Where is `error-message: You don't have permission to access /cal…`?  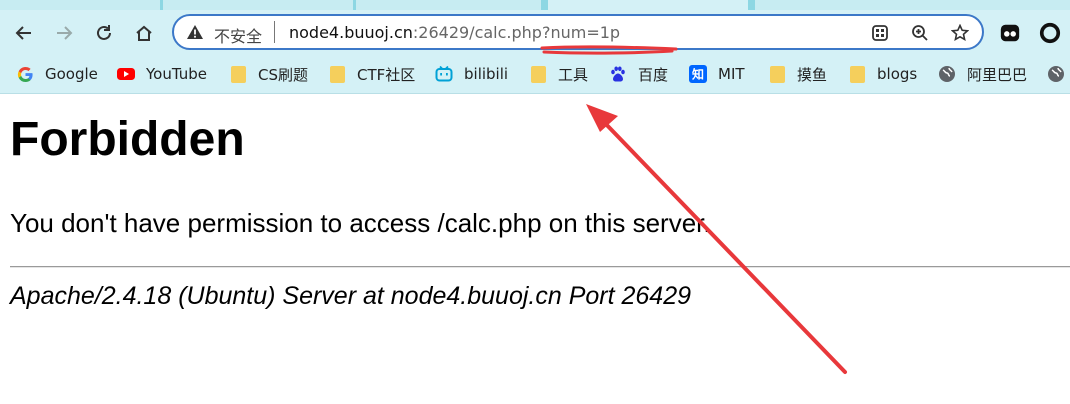
error-message: You don't have permission to access /cal… is located at coordinates (360, 223).